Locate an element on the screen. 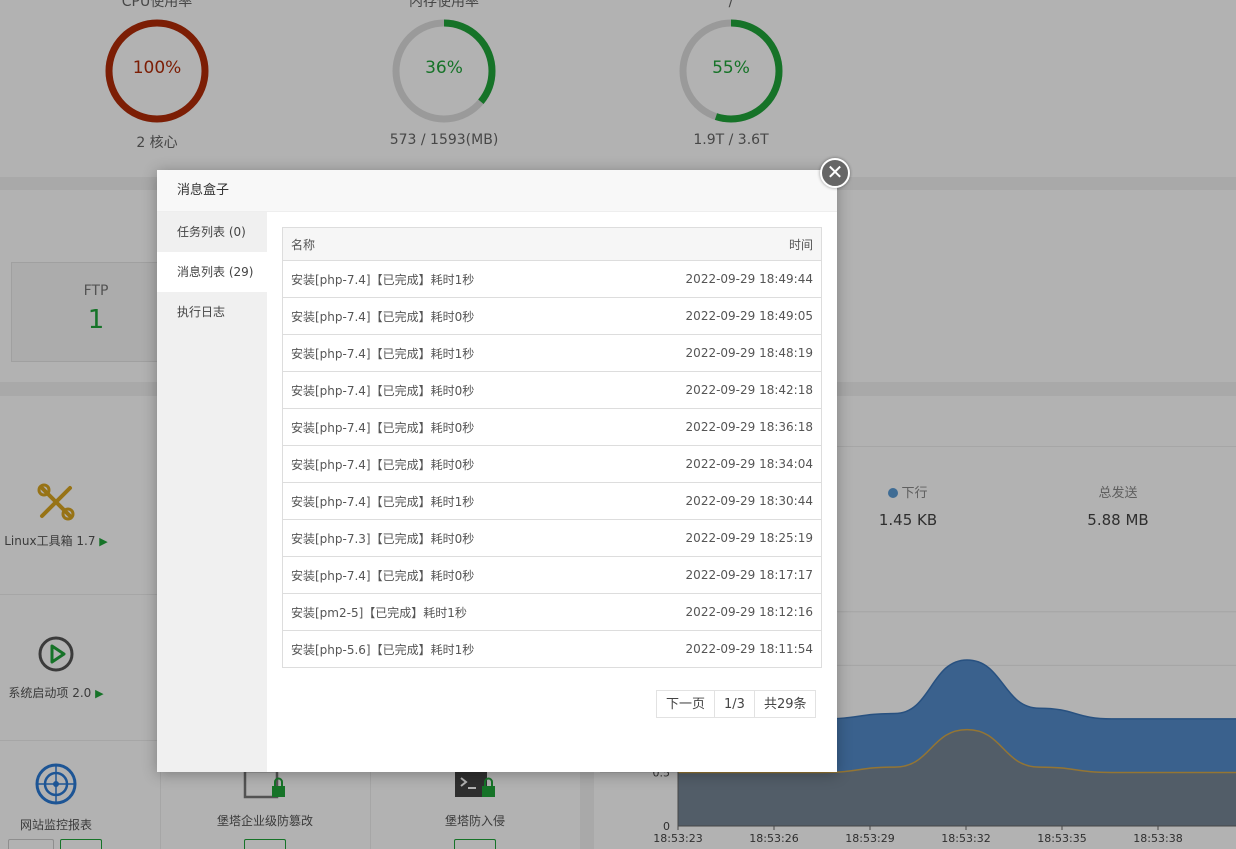  table-row: 安装[php-7.4]【已完成】耗时0秒 2022-09-29 18:34:04 is located at coordinates (552, 464).